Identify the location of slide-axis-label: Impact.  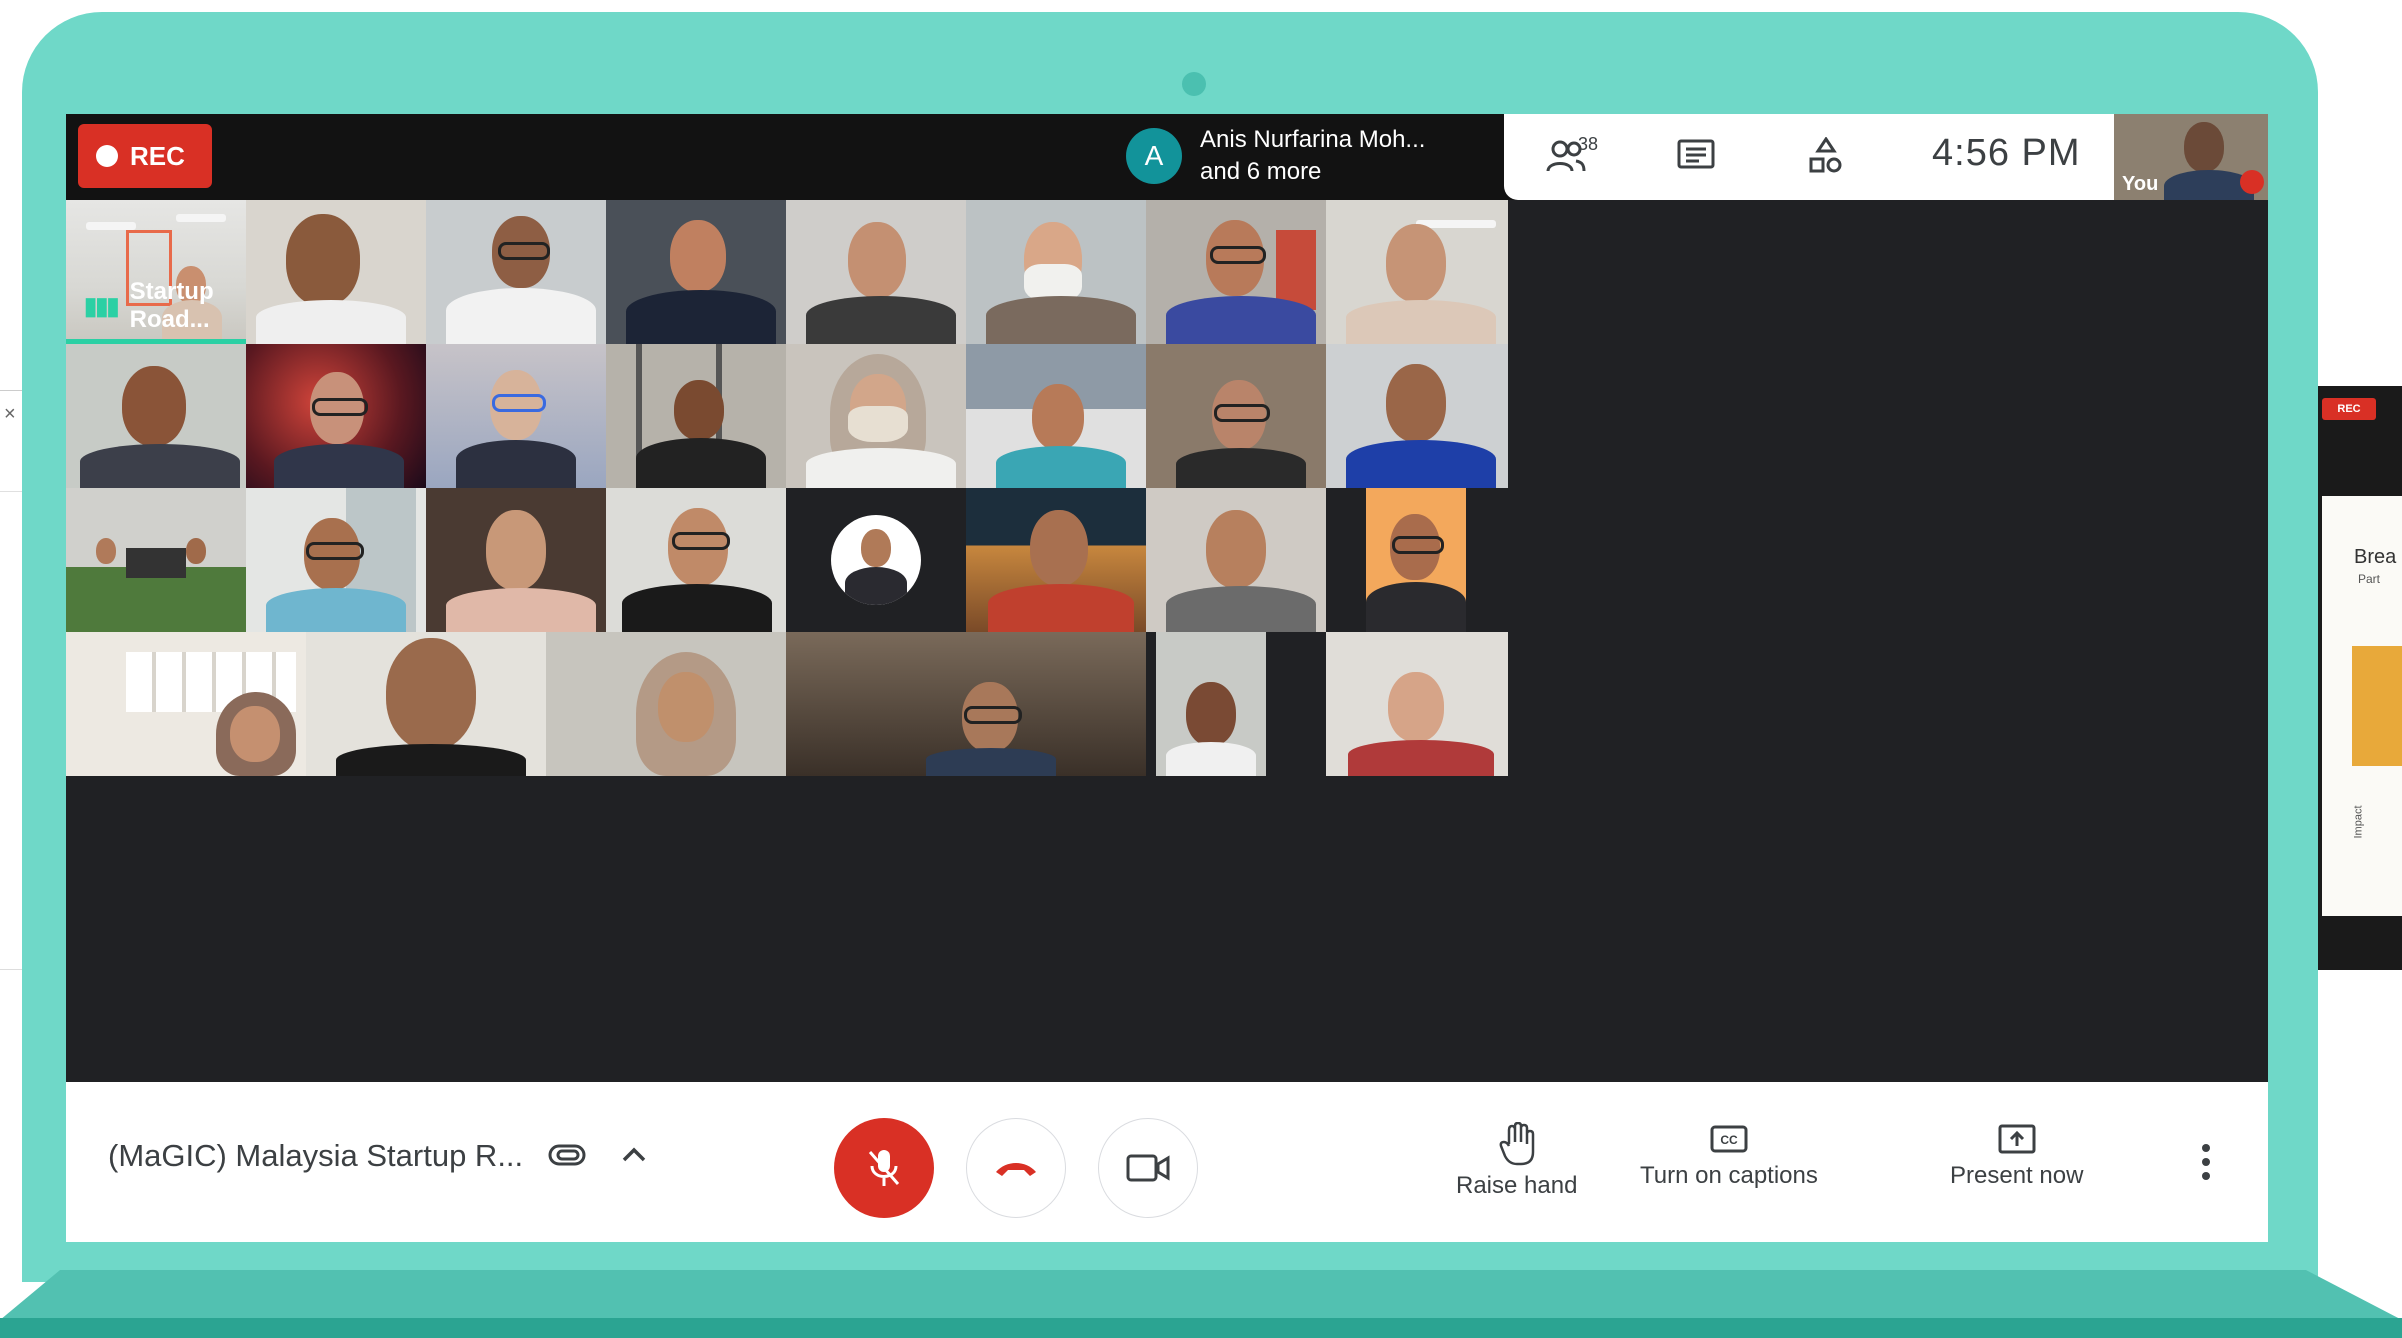
(2358, 822).